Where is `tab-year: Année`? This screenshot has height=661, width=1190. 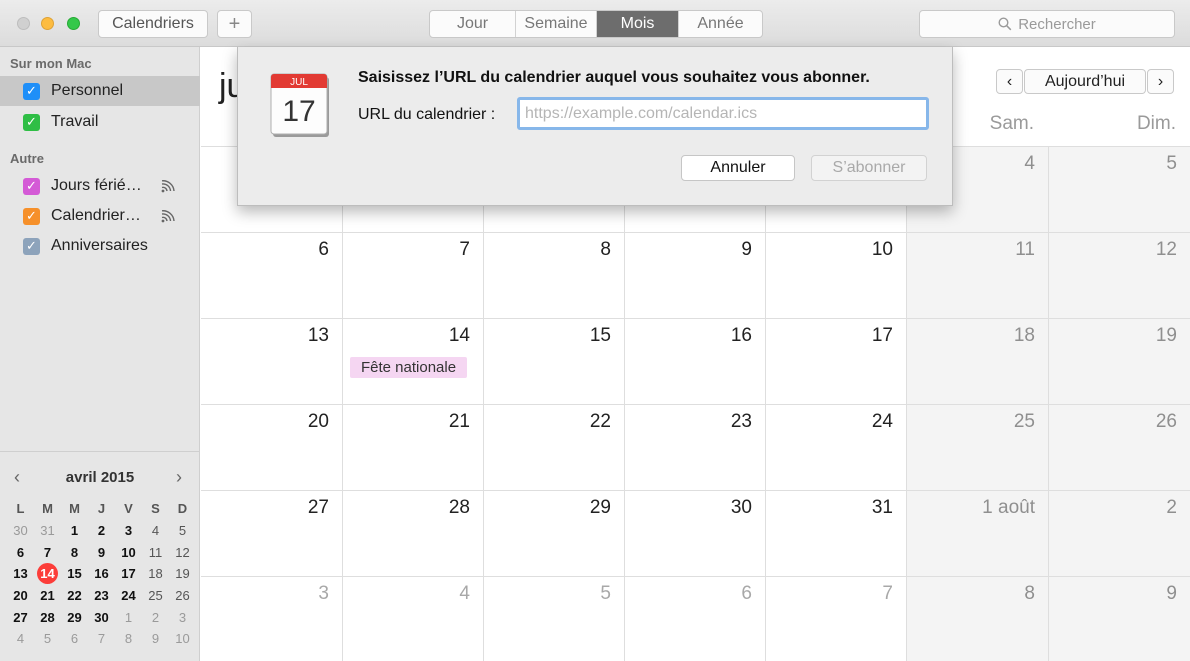
tab-year: Année is located at coordinates (720, 24).